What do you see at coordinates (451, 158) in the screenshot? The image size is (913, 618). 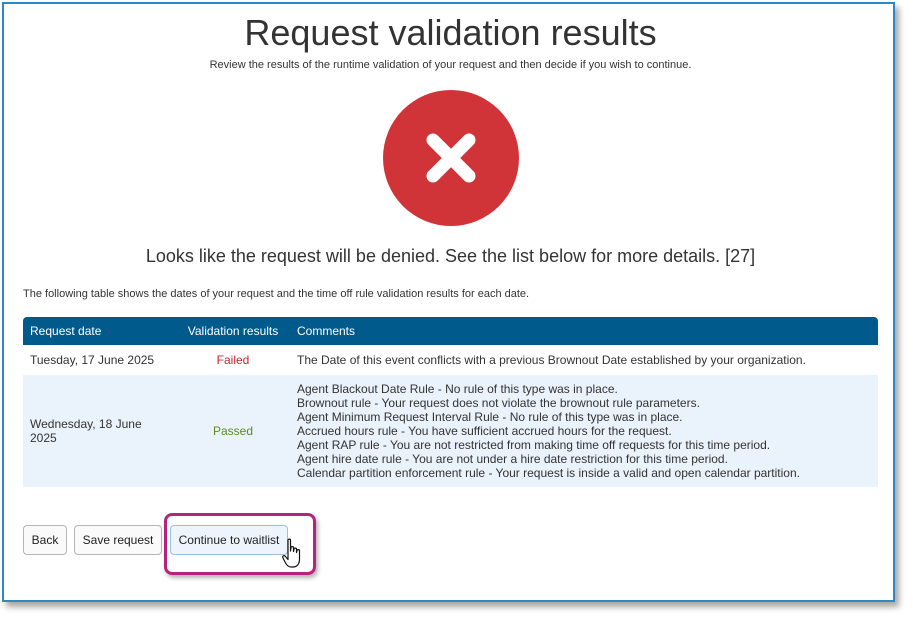 I see `error-x-icon` at bounding box center [451, 158].